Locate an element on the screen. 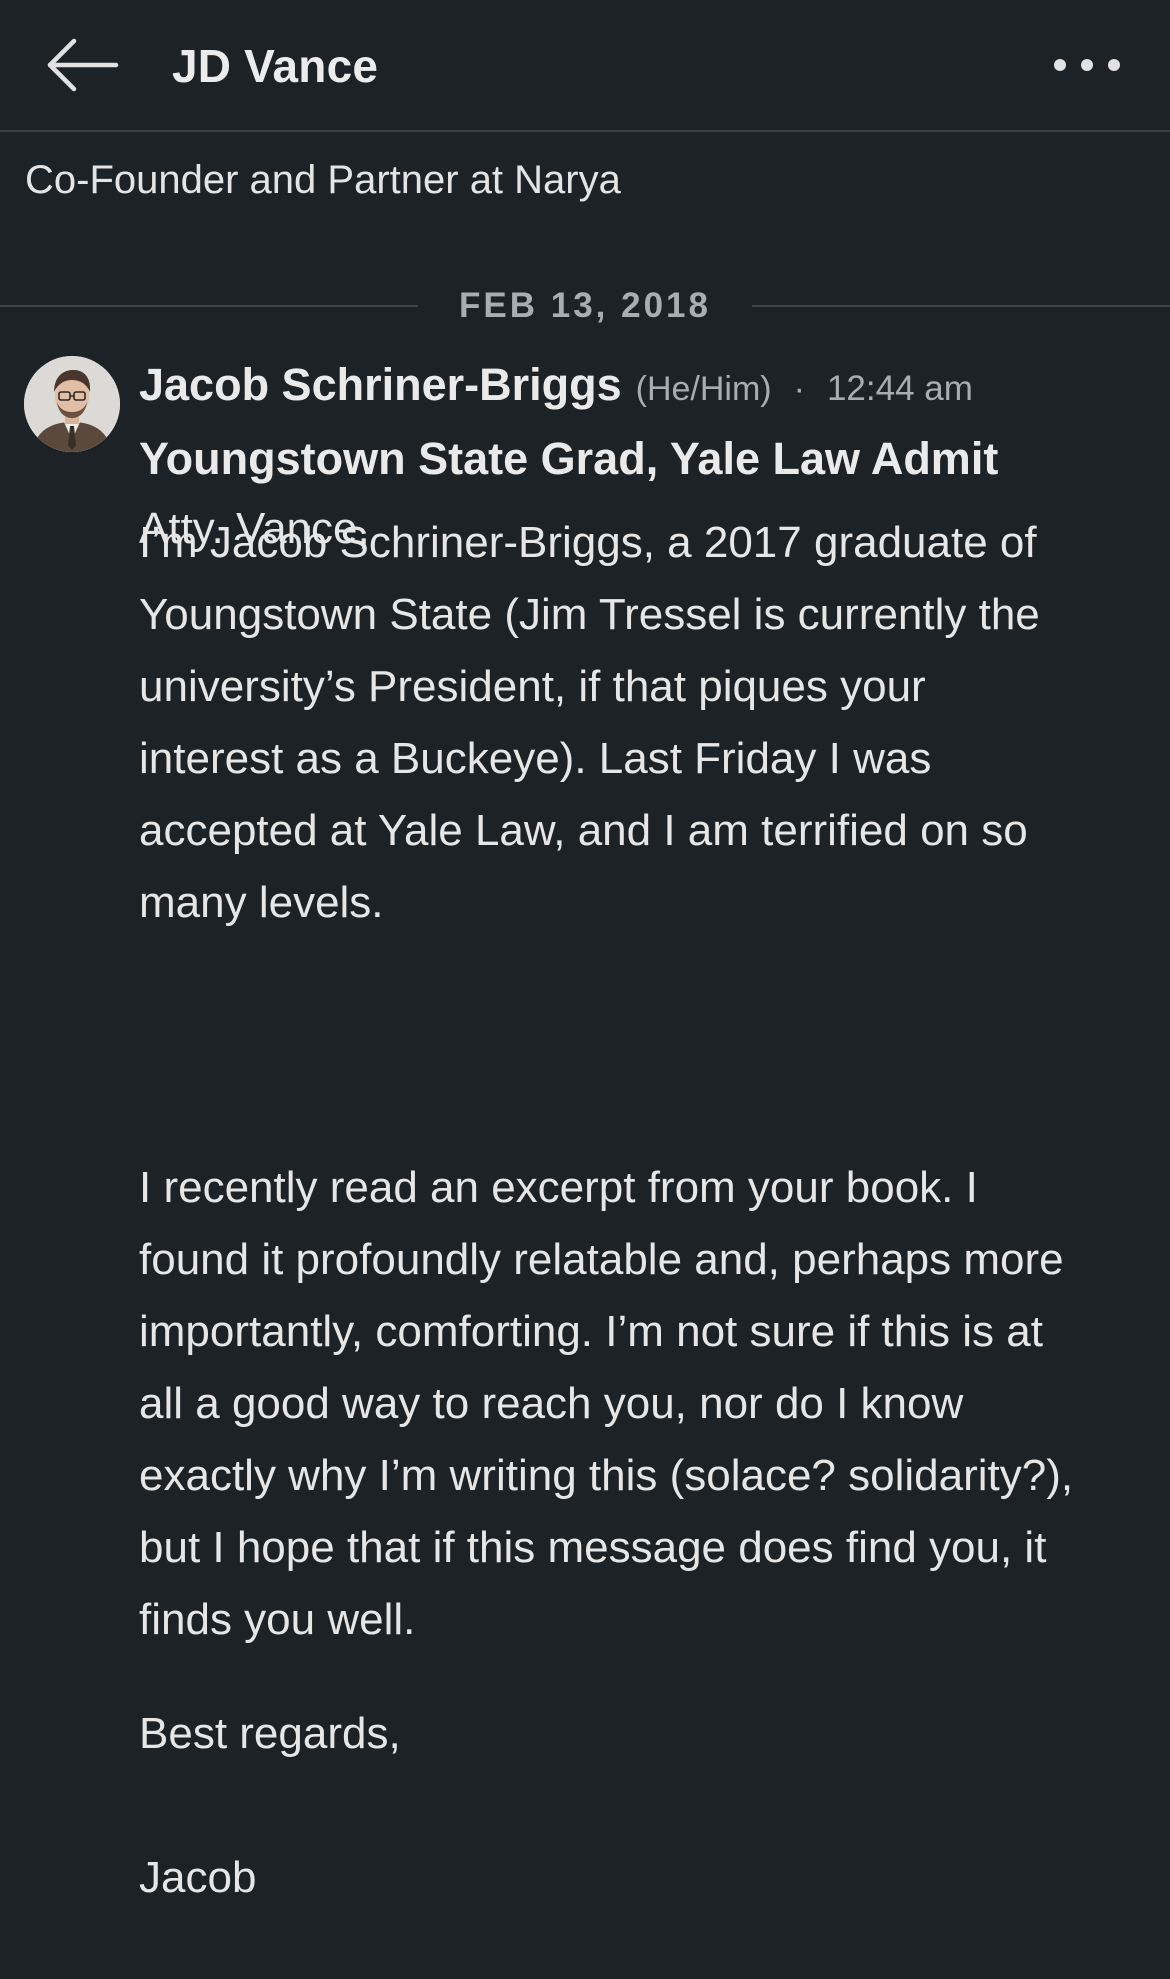 Image resolution: width=1170 pixels, height=1979 pixels. profile-photo-icon is located at coordinates (72, 404).